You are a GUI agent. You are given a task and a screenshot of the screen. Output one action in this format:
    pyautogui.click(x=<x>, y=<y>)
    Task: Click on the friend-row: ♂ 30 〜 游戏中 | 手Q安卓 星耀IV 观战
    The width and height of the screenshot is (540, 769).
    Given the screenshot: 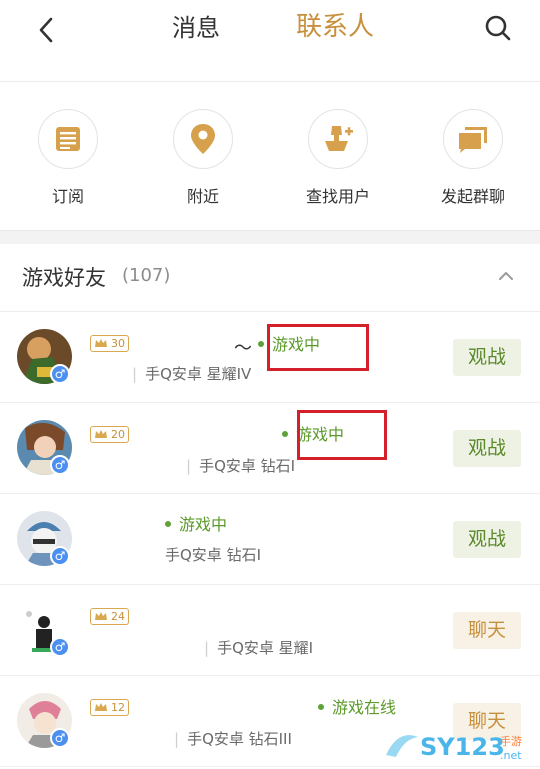 What is the action you would take?
    pyautogui.click(x=270, y=357)
    